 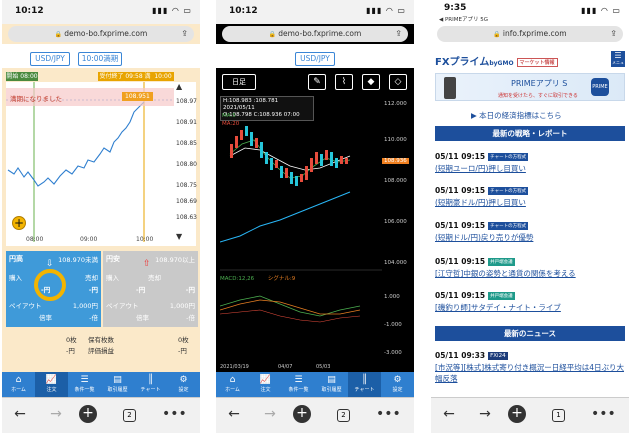 I want to click on zoom-plus-button: +, so click(x=19, y=223).